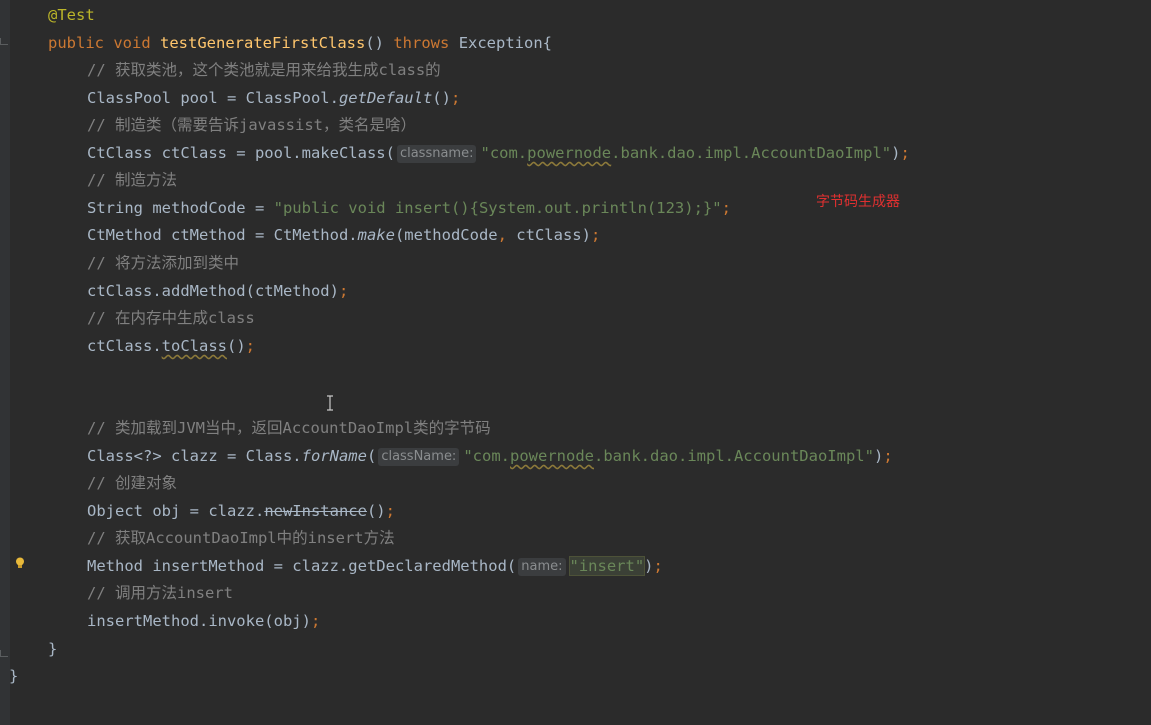  Describe the element at coordinates (132, 43) in the screenshot. I see `keyword-token: void` at that location.